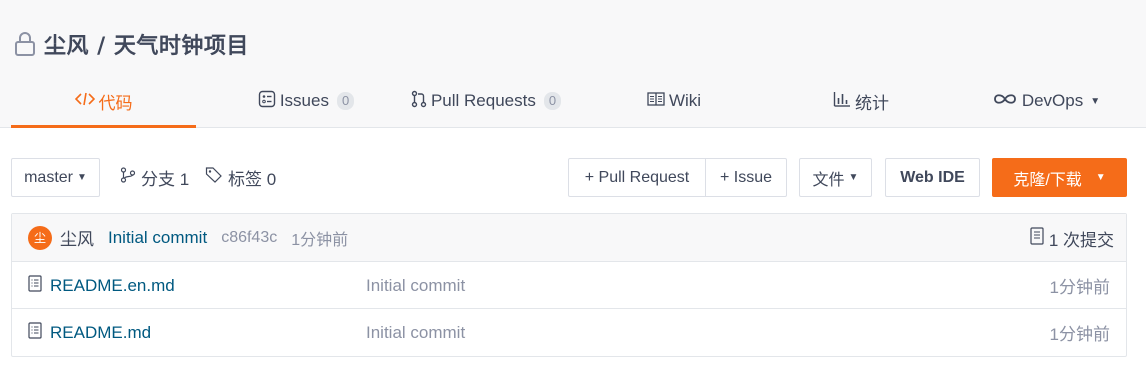 The height and width of the screenshot is (375, 1146). What do you see at coordinates (483, 100) in the screenshot?
I see `tab-pull-requests-label: Pull Requests` at bounding box center [483, 100].